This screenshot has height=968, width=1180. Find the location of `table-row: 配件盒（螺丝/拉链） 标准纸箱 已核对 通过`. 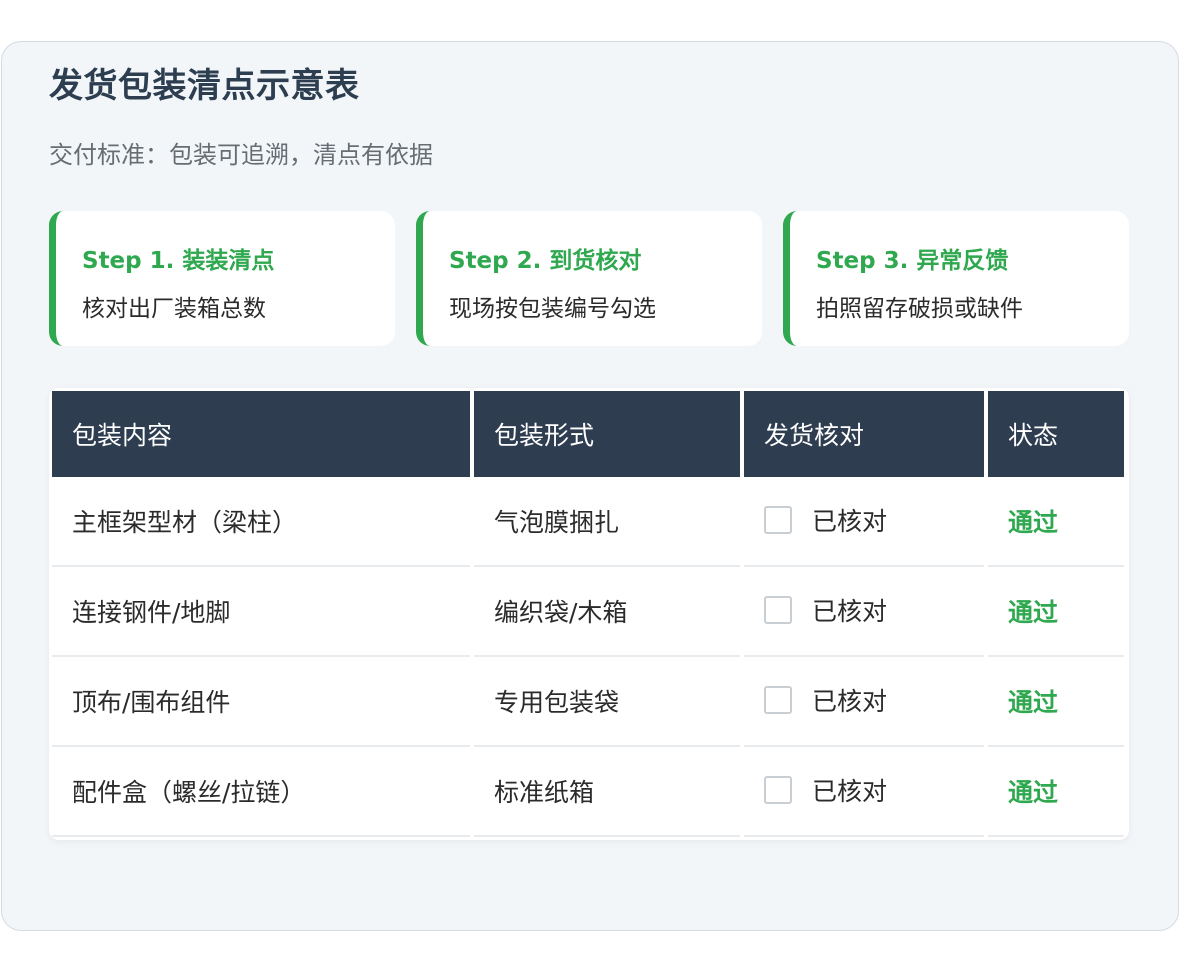

table-row: 配件盒（螺丝/拉链） 标准纸箱 已核对 通过 is located at coordinates (588, 792).